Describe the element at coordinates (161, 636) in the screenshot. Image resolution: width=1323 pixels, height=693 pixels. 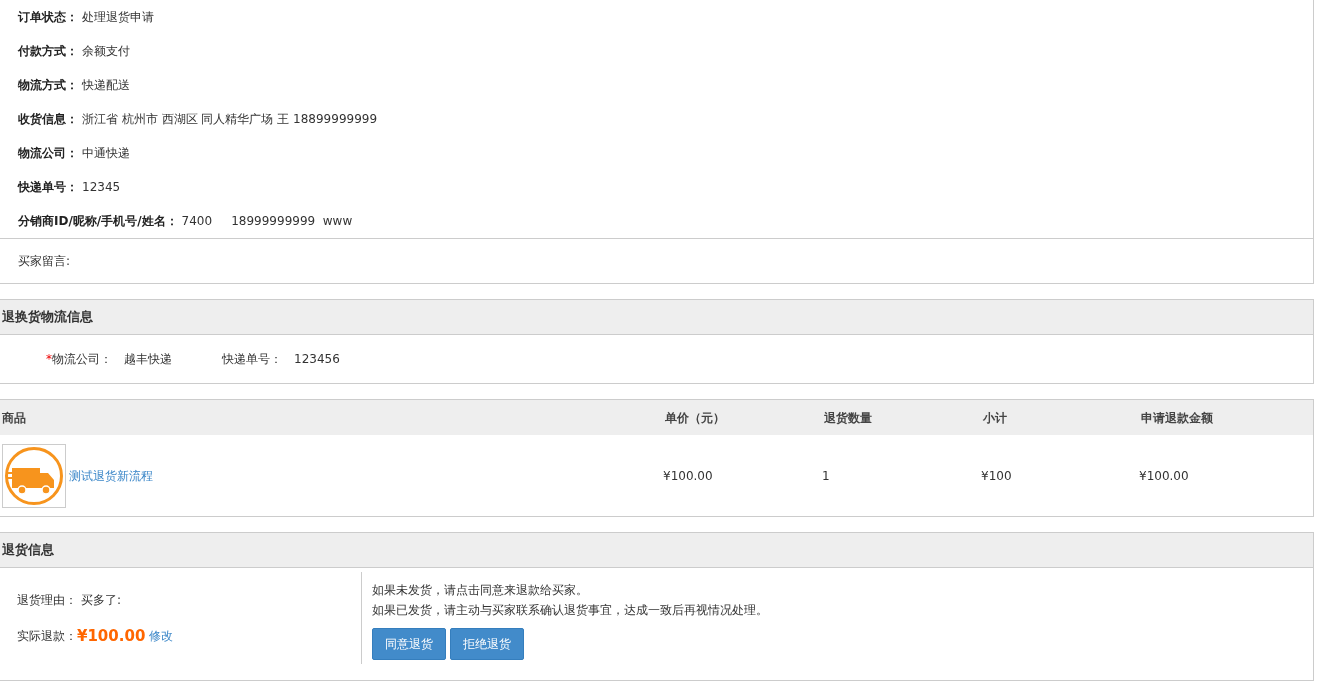
I see `edit-link: 修改` at that location.